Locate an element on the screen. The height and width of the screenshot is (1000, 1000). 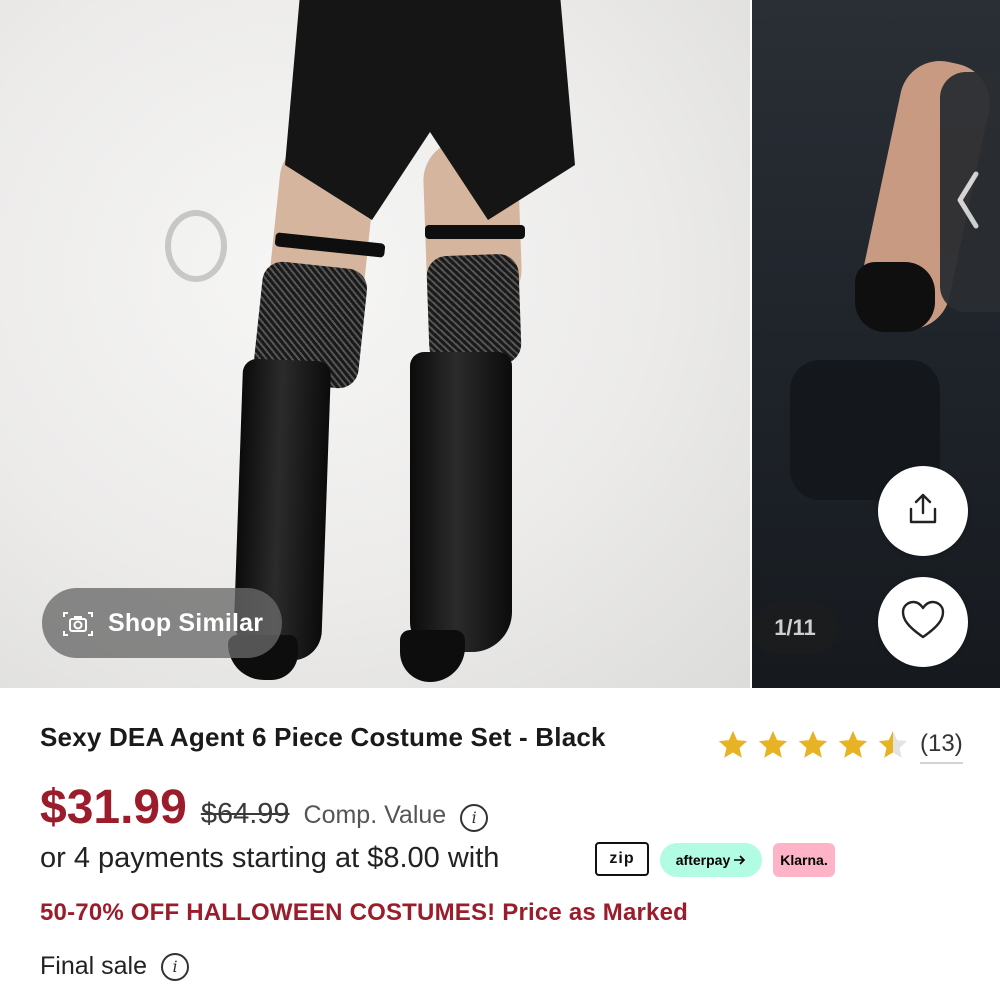
current-price: $31.99 is located at coordinates (113, 807).